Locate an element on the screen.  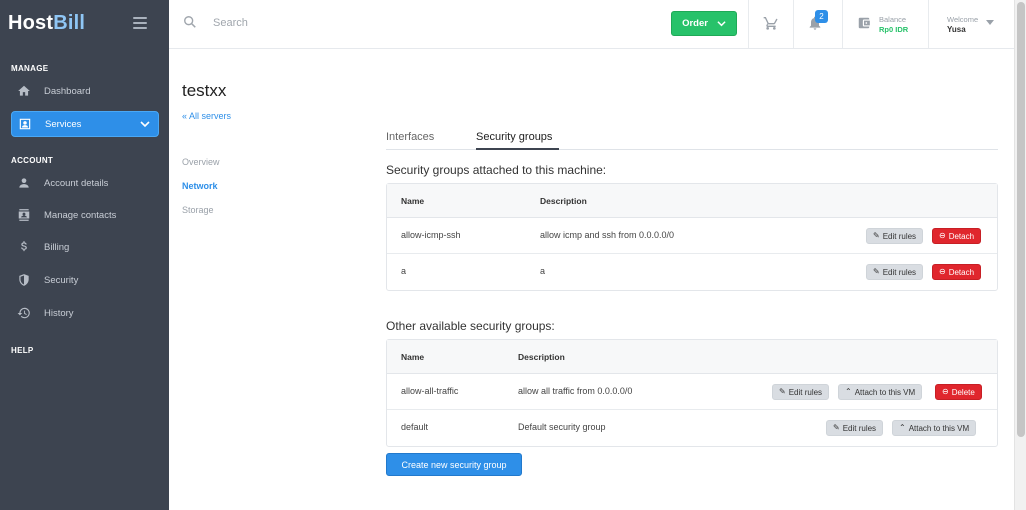
sidebar-item-label: Account details is located at coordinates (76, 183).